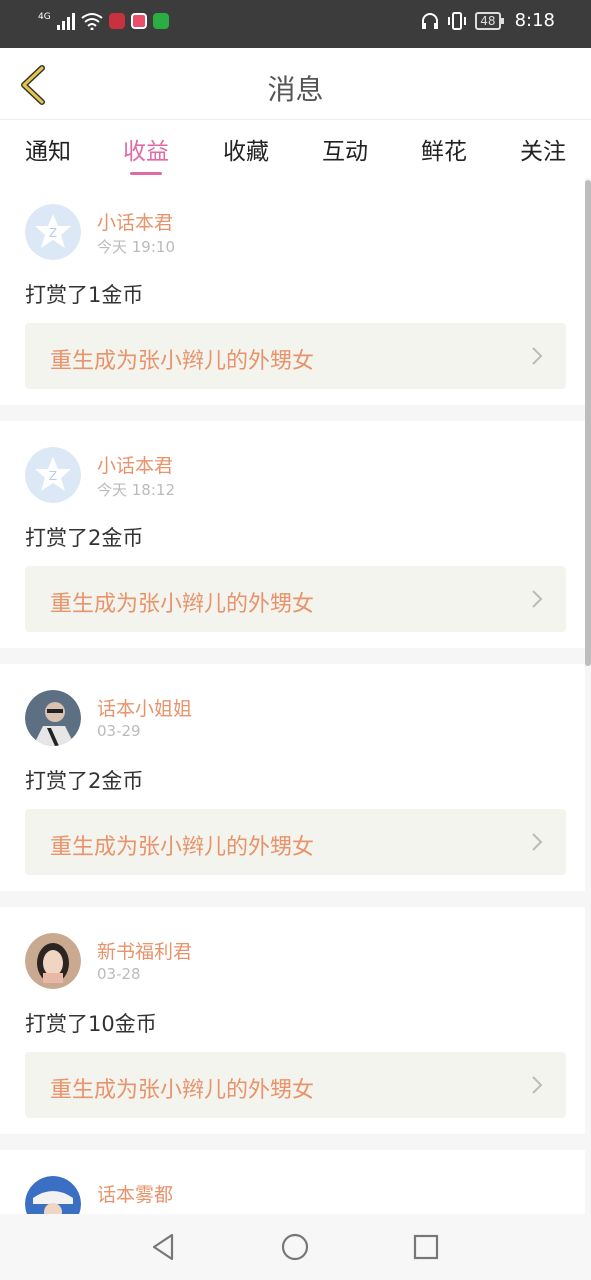  Describe the element at coordinates (457, 20) in the screenshot. I see `vibrate-icon` at that location.